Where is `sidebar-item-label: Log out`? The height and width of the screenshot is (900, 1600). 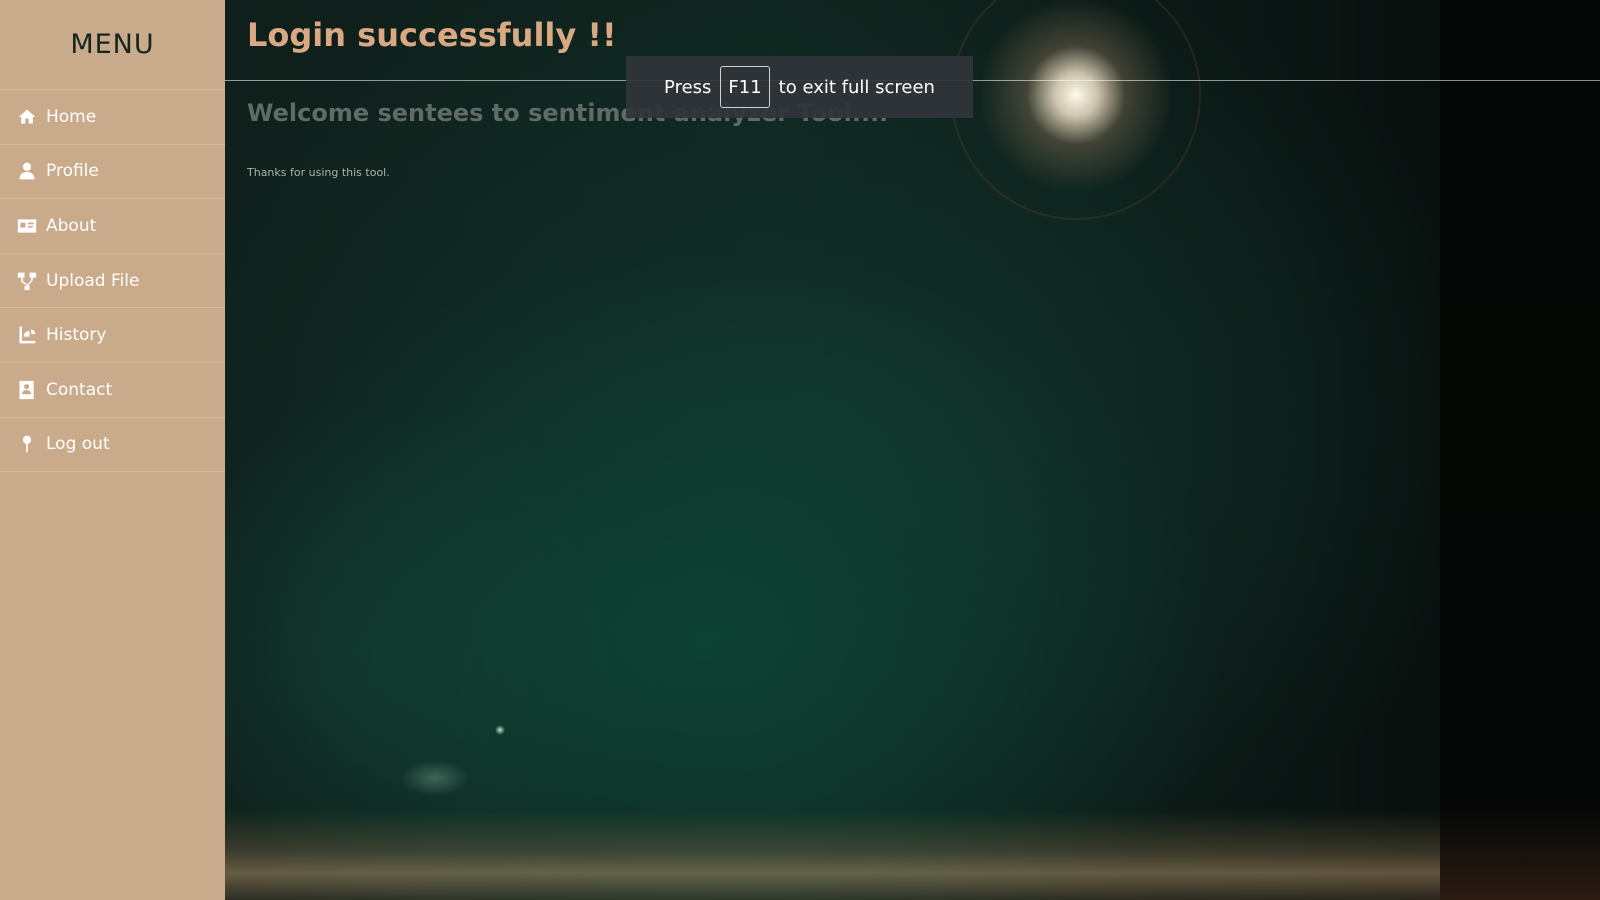 sidebar-item-label: Log out is located at coordinates (78, 444).